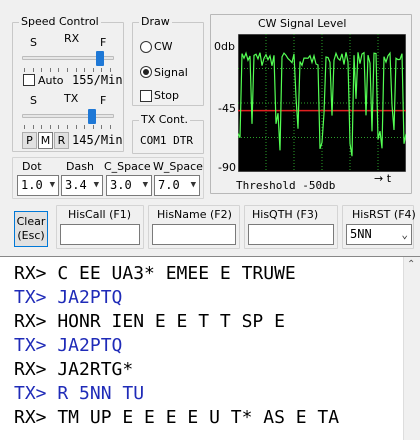 This screenshot has width=420, height=440. I want to click on log-line: RX> TM UP E E E E U T* AS E TA, so click(177, 417).